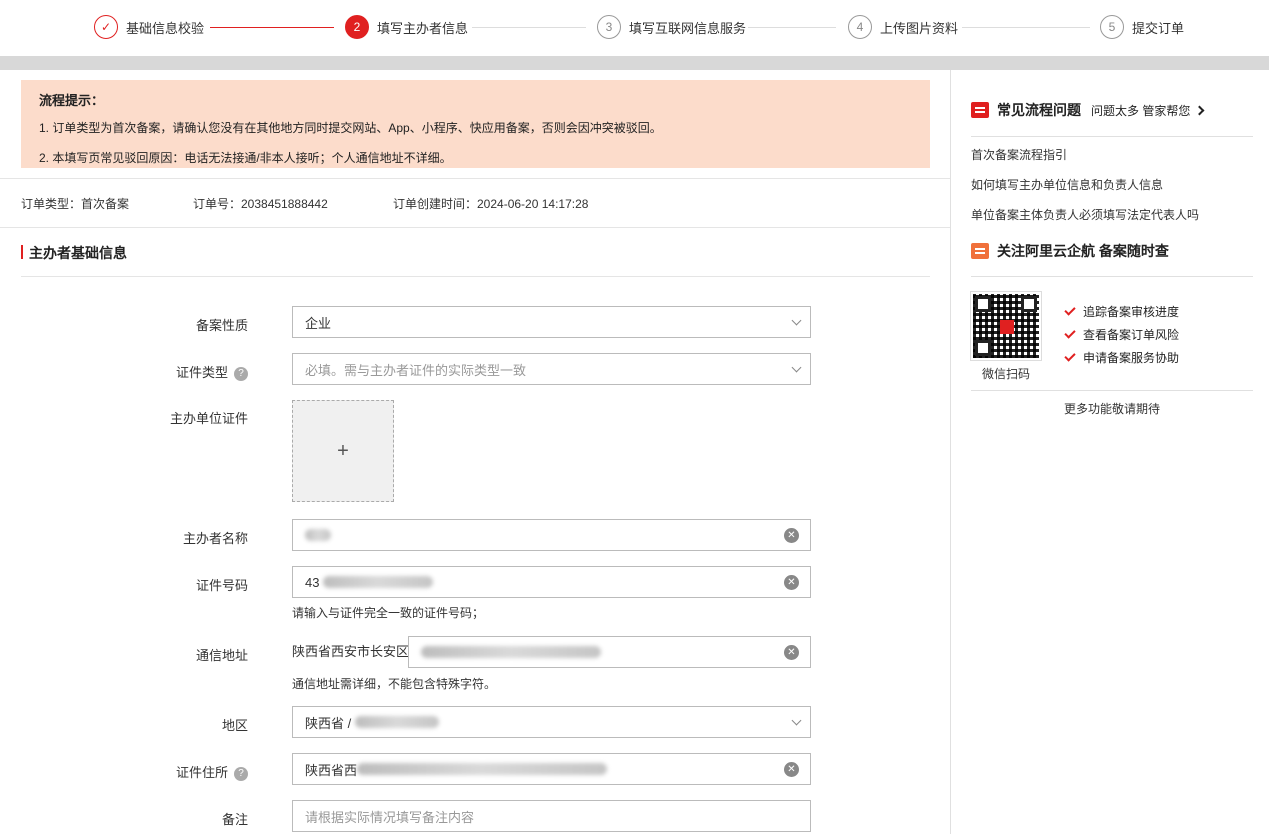  I want to click on feature-item: 申请备案服务协助, so click(1122, 357).